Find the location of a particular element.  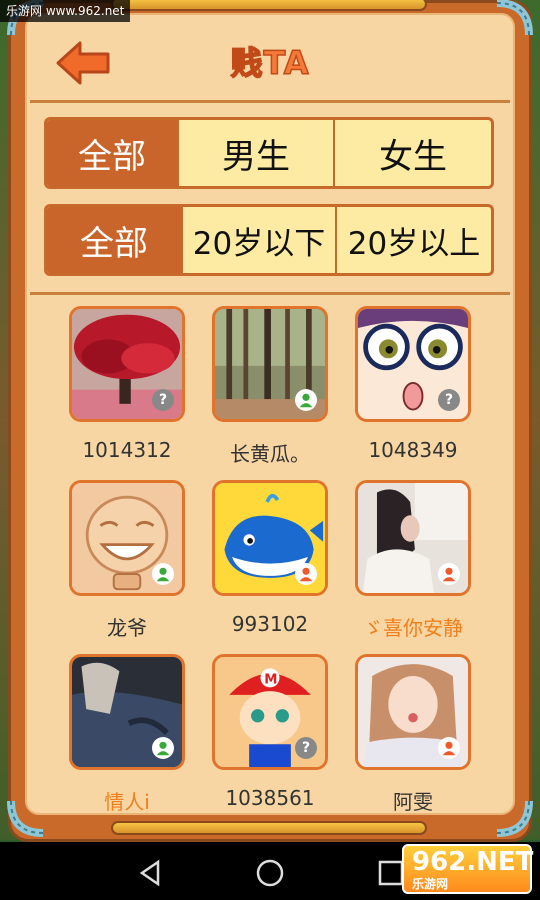

circle-home-icon is located at coordinates (270, 873).